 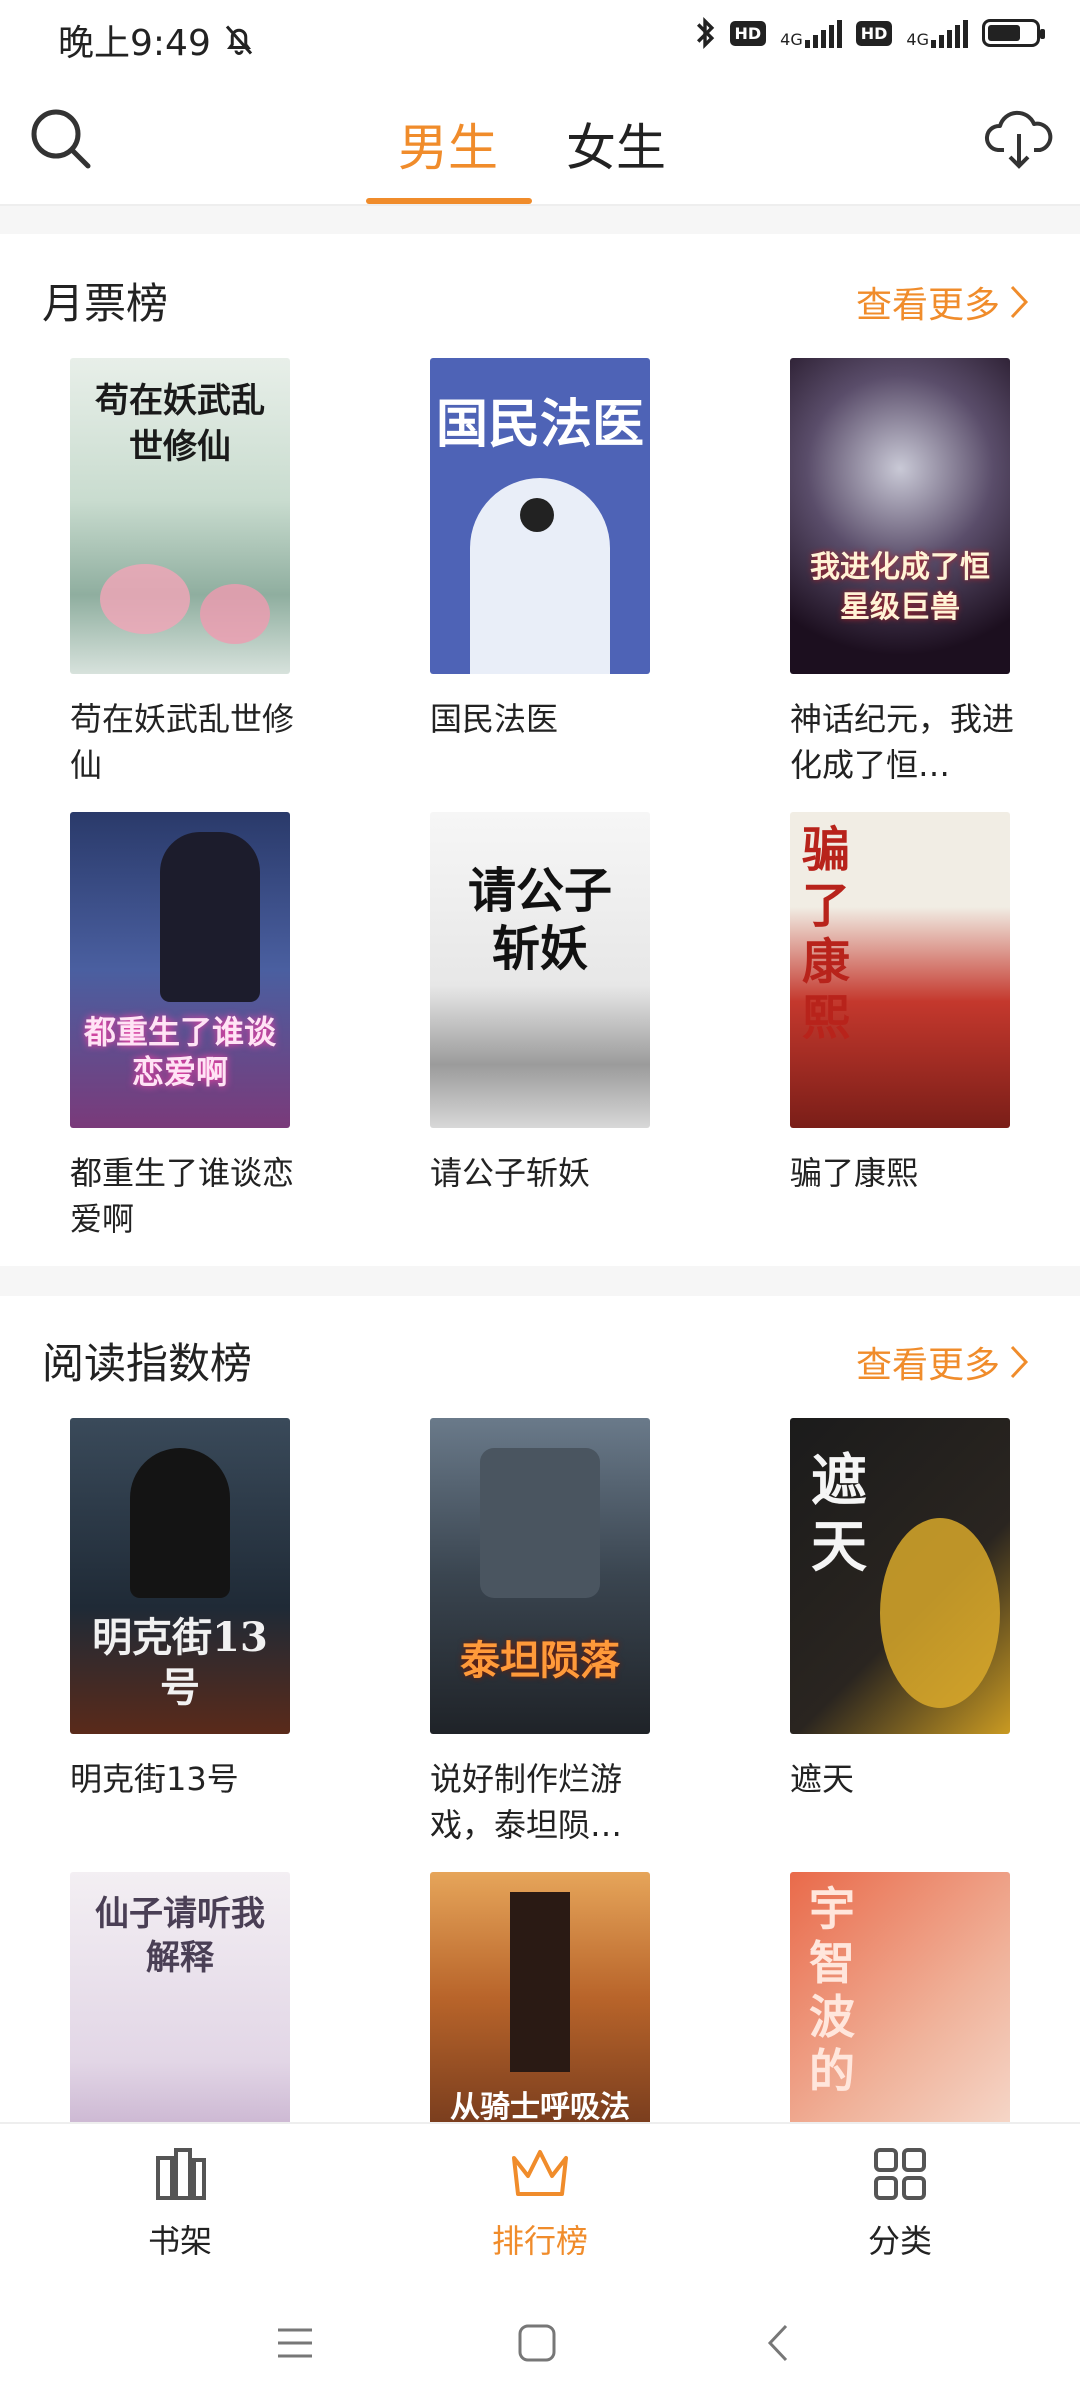 What do you see at coordinates (825, 934) in the screenshot?
I see `cover-title: 骗了康熙` at bounding box center [825, 934].